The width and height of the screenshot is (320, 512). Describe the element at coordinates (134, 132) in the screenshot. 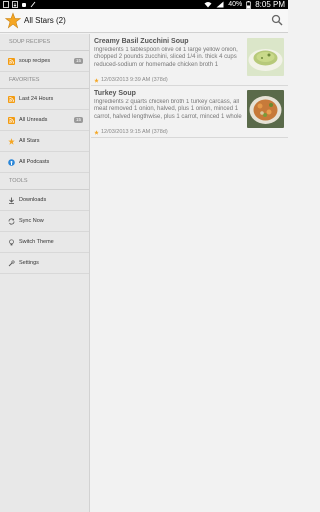

I see `article-date: 12/03/2013 9:15 AM (378d)` at that location.